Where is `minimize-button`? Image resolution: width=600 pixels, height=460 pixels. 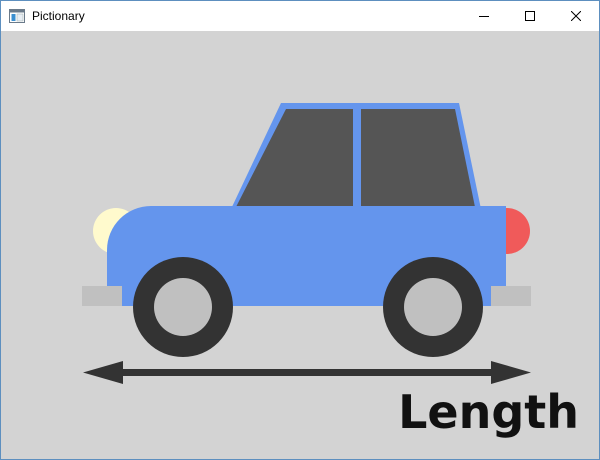 minimize-button is located at coordinates (484, 16).